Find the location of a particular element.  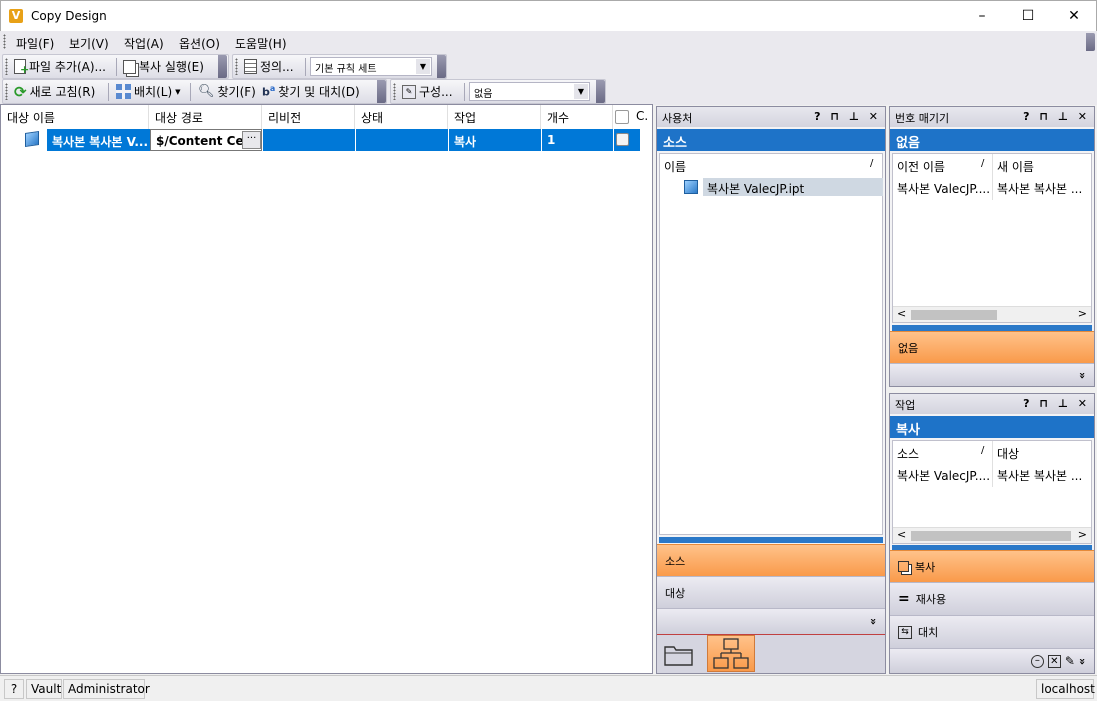

menu-overflow-button is located at coordinates (1090, 42).